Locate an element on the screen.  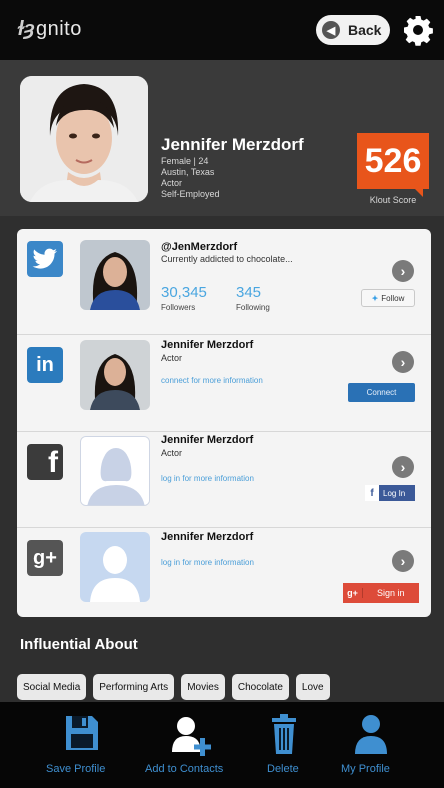
facebook-icon: f is located at coordinates (45, 462).